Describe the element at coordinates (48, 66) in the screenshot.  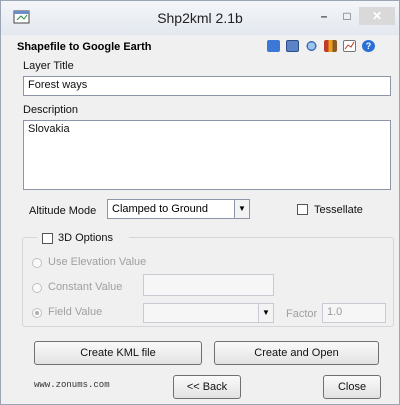
I see `layer-title-label: Layer Title` at that location.